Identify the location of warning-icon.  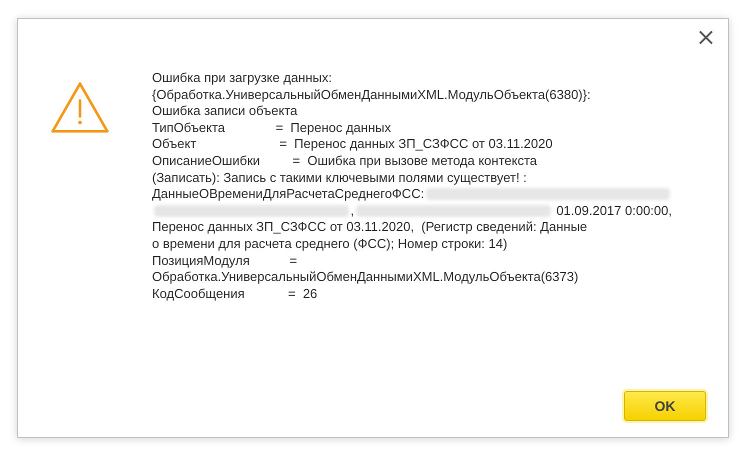
(80, 107).